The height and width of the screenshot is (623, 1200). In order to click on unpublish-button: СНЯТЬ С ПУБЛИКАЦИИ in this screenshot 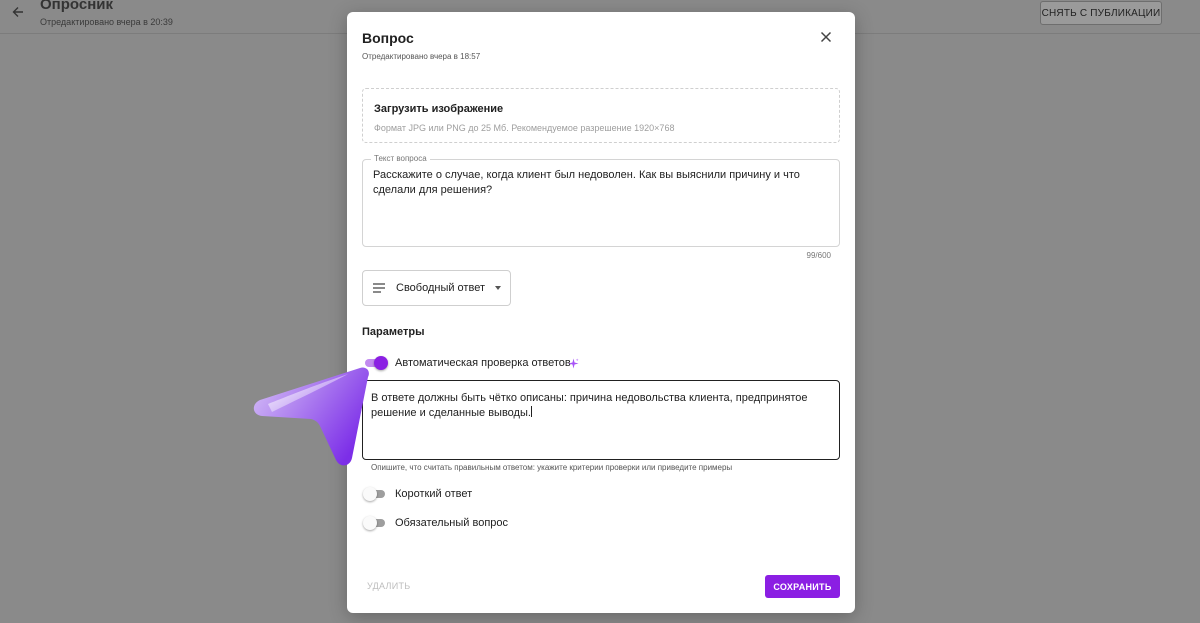, I will do `click(1101, 13)`.